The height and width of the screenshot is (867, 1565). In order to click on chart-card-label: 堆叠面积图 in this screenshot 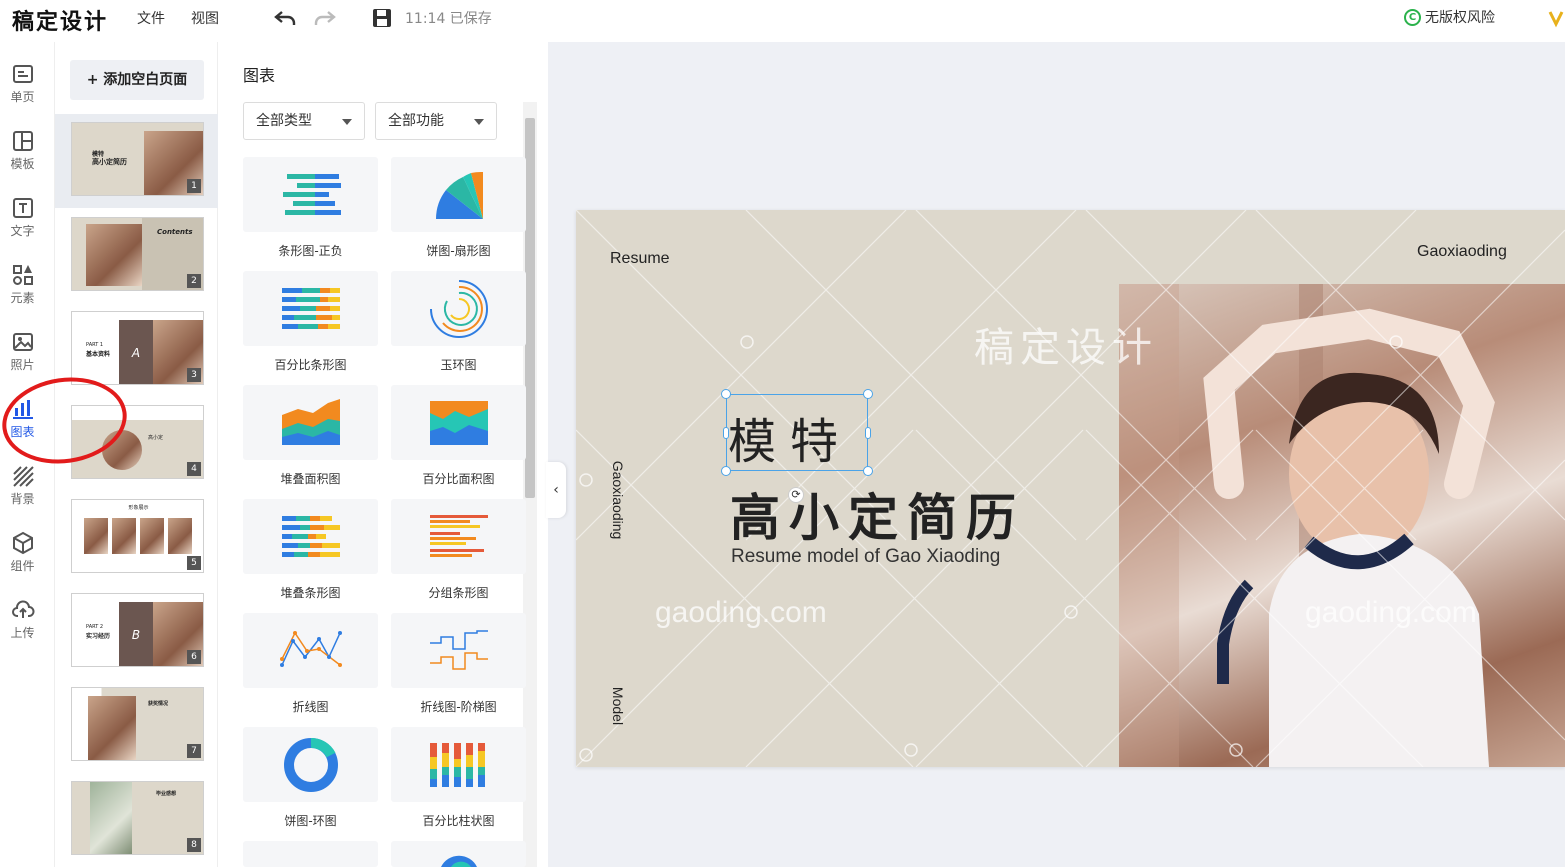, I will do `click(310, 479)`.